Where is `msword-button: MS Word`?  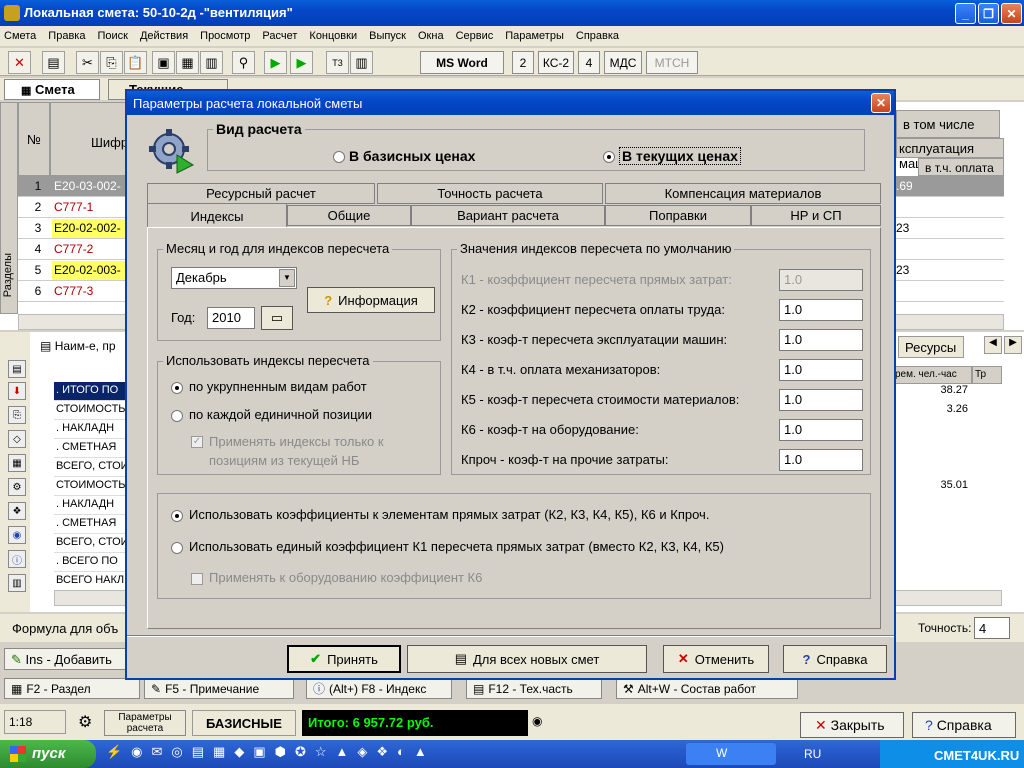 msword-button: MS Word is located at coordinates (462, 62).